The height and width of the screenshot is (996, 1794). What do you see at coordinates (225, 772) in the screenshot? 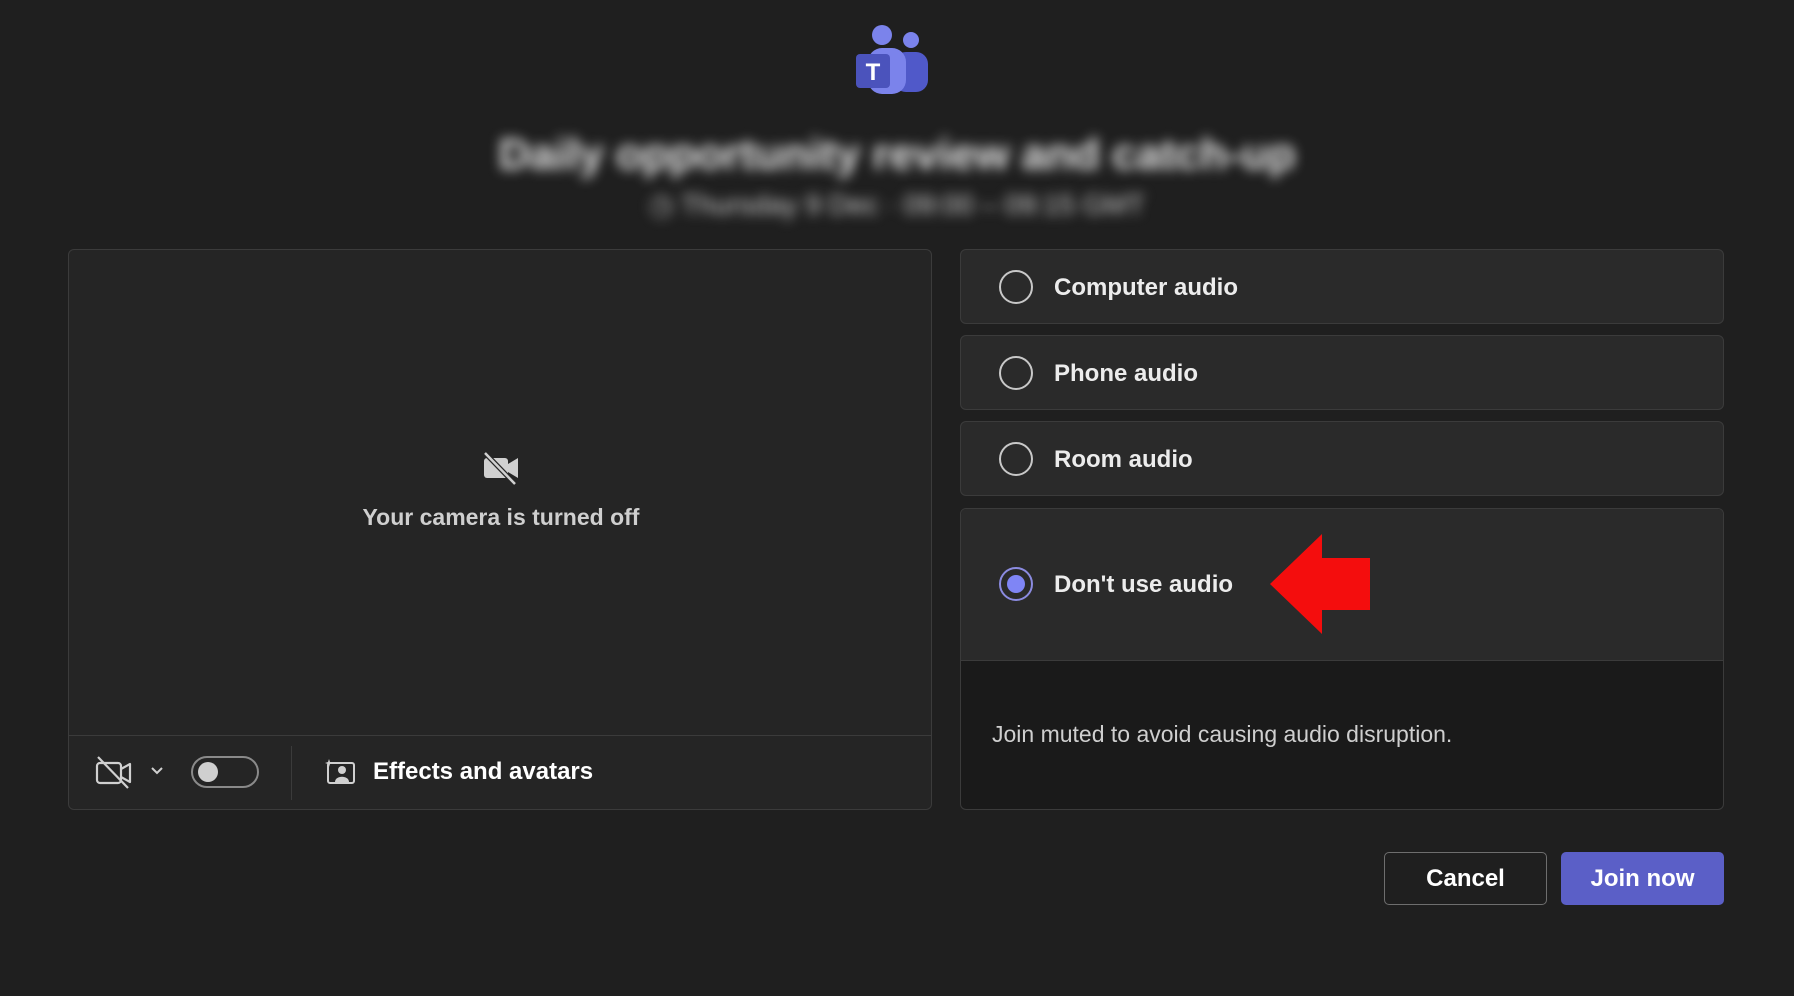
I see `camera-toggle-switch` at bounding box center [225, 772].